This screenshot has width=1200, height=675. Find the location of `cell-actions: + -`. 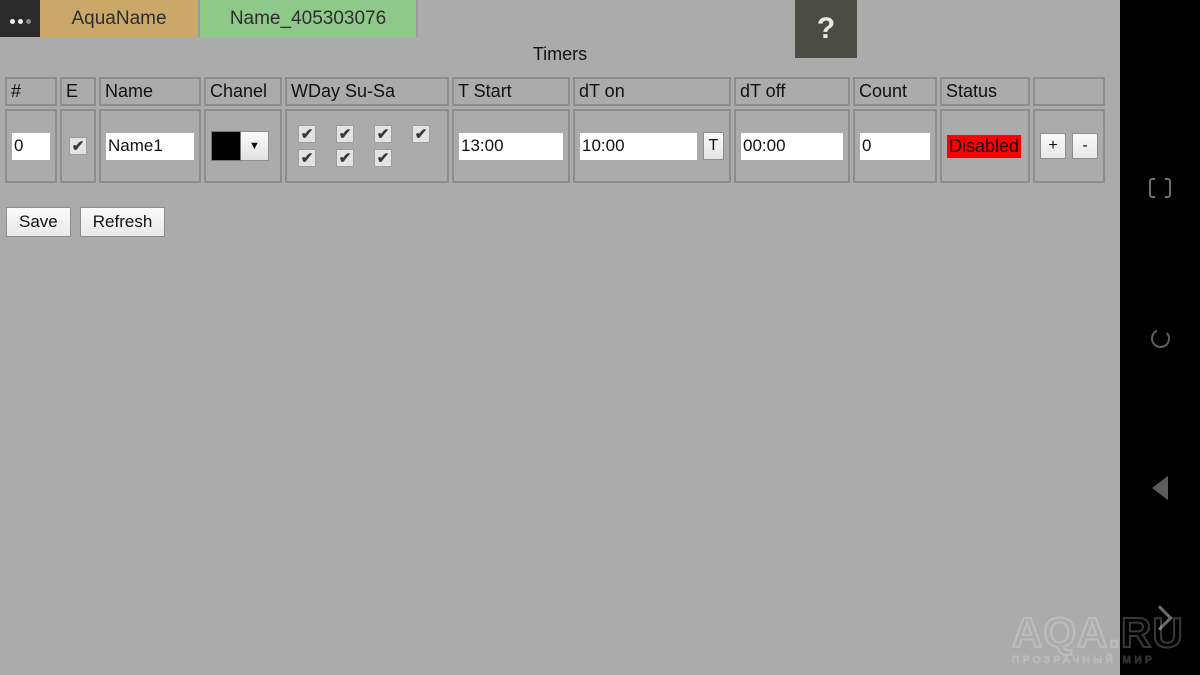

cell-actions: + - is located at coordinates (1069, 146).